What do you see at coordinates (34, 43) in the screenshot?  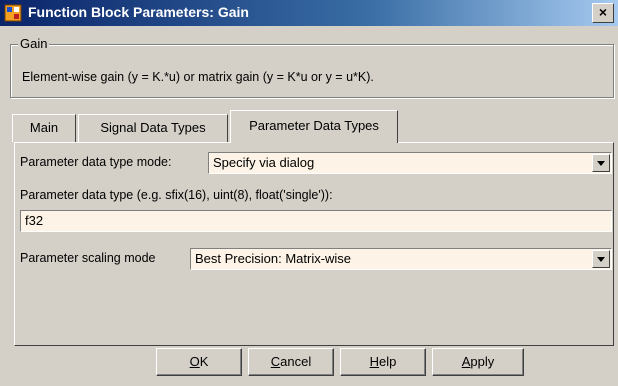 I see `groupbox-title: Gain` at bounding box center [34, 43].